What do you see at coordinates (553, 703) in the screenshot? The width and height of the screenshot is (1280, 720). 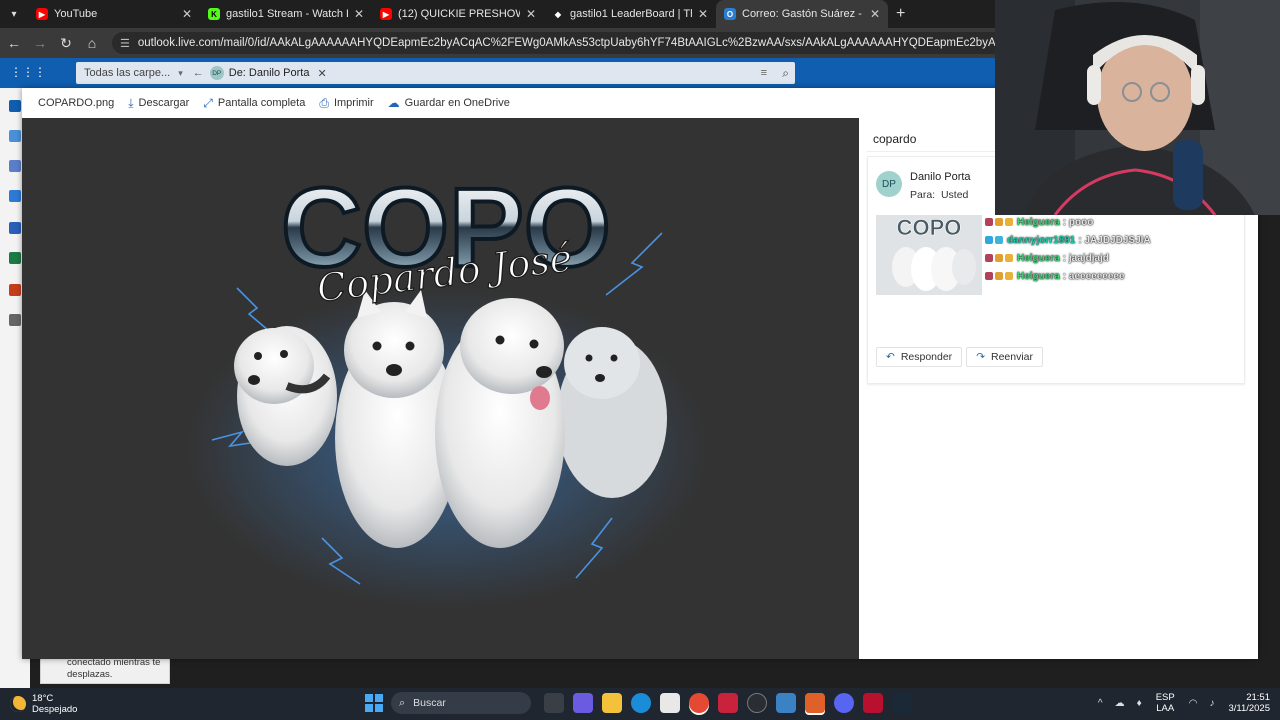 I see `task-view-icon` at bounding box center [553, 703].